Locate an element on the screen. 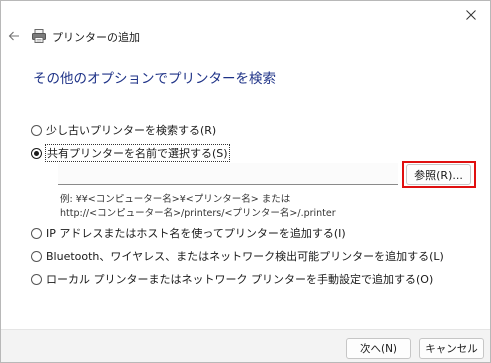  dialog-footer is located at coordinates (245, 345).